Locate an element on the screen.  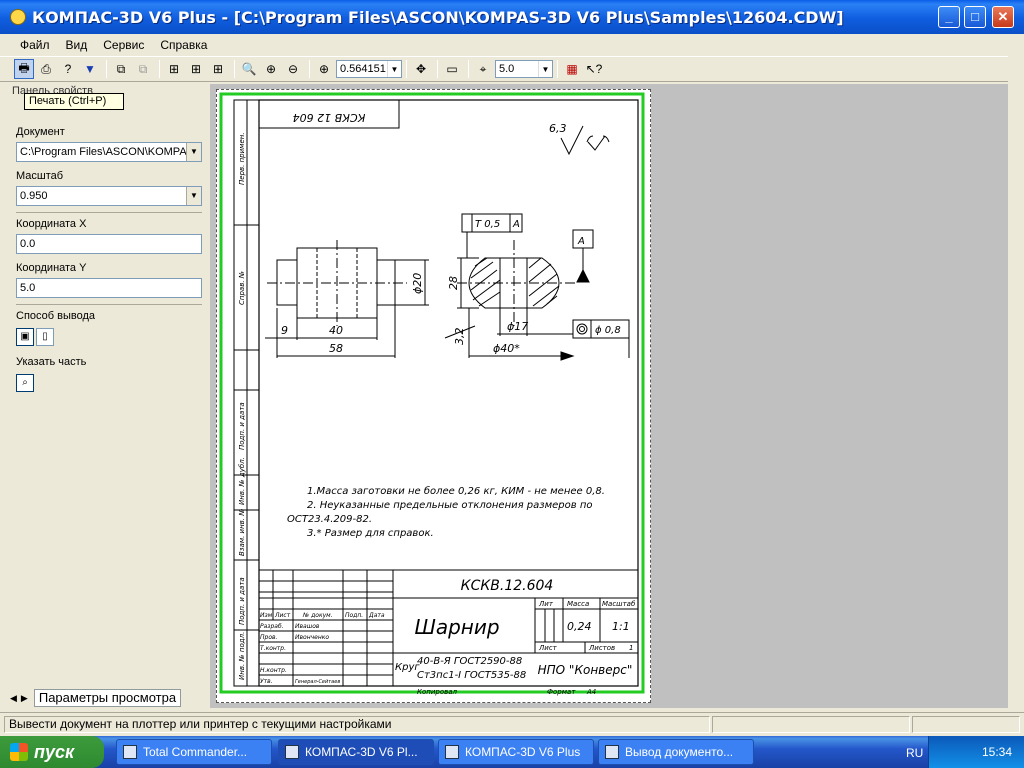
col-mass: Масса is located at coordinates (578, 604).